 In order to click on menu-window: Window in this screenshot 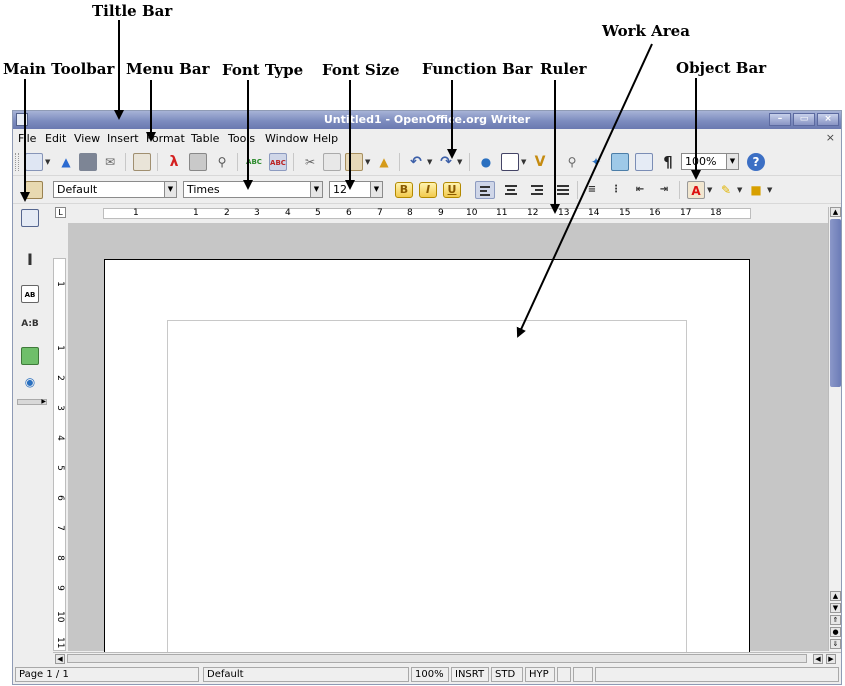, I will do `click(286, 138)`.